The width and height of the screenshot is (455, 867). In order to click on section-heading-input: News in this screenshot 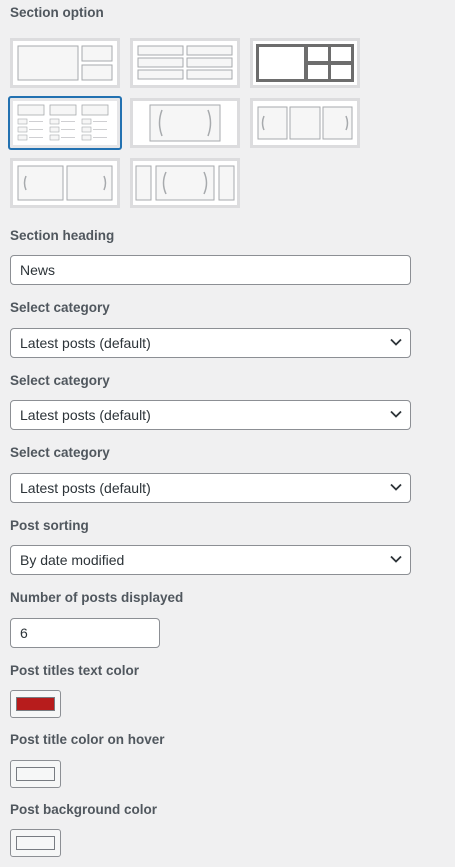, I will do `click(210, 270)`.